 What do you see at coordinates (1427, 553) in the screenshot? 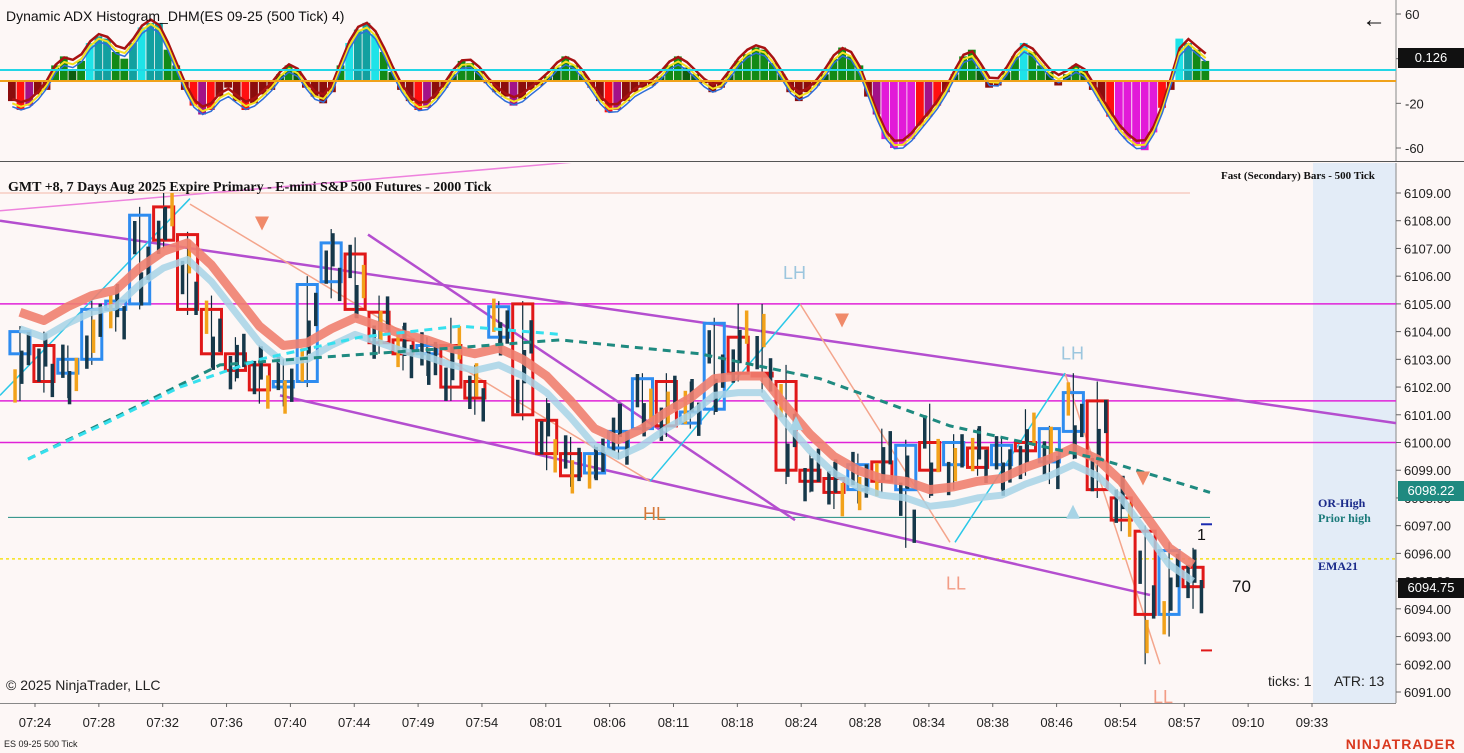
I see `price-tick-label: 6096.00` at bounding box center [1427, 553].